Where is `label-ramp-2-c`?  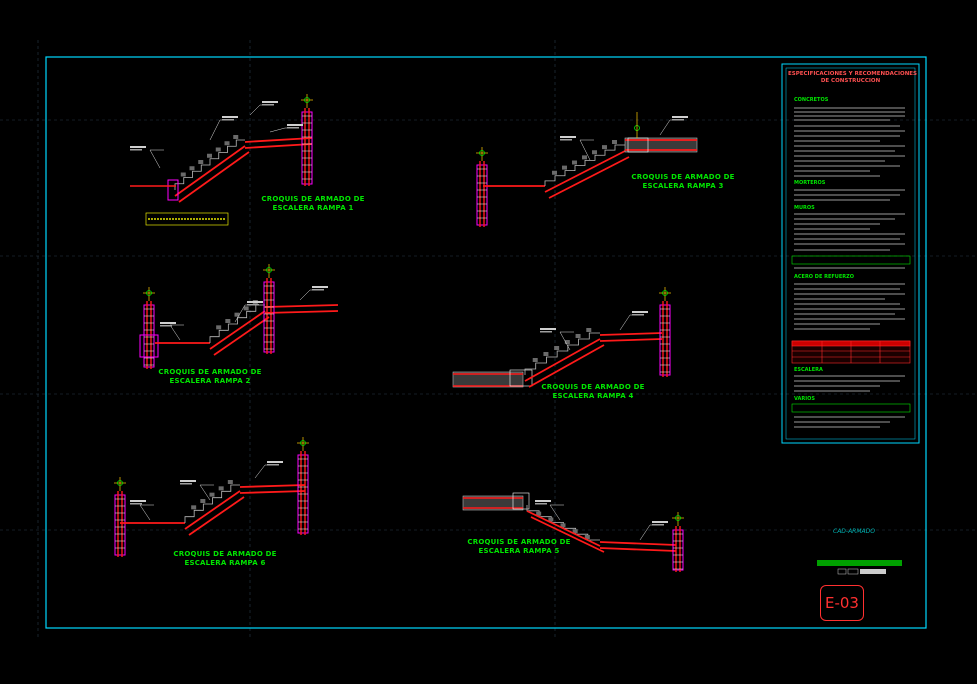 label-ramp-2-c is located at coordinates (172, 331).